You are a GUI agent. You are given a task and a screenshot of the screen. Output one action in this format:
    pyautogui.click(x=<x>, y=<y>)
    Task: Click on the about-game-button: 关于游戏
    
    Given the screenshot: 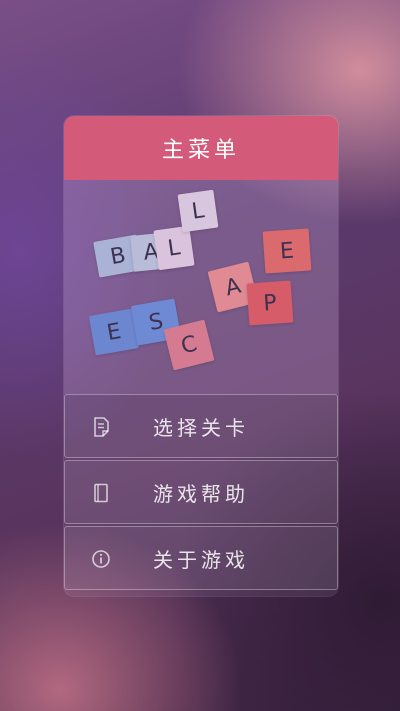 What is the action you would take?
    pyautogui.click(x=201, y=558)
    